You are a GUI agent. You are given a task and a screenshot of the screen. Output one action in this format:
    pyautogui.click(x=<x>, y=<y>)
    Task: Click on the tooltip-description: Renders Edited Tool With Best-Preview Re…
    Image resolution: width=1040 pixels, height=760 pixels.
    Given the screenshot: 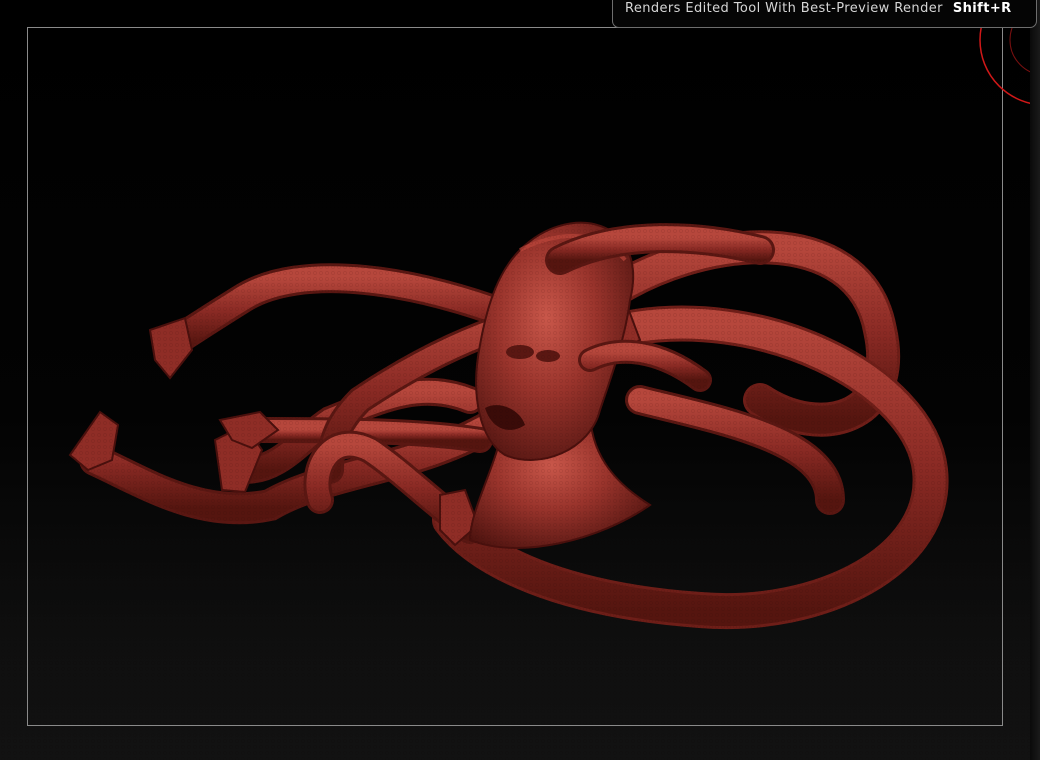 What is the action you would take?
    pyautogui.click(x=784, y=8)
    